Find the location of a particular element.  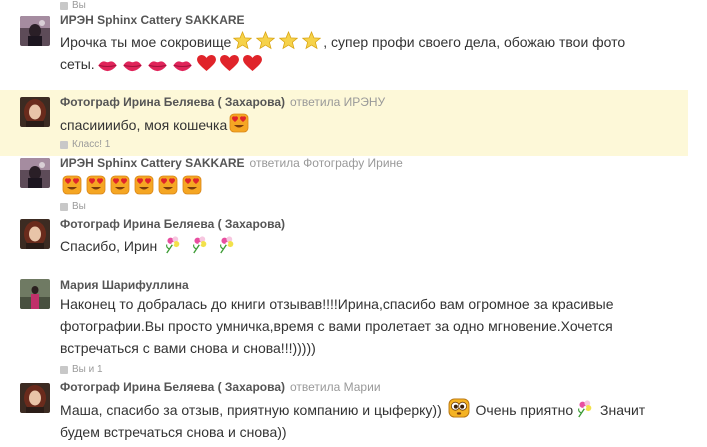

comment-meta: ИРЭН Sphinx Cattery SAKKARE is located at coordinates (152, 20).